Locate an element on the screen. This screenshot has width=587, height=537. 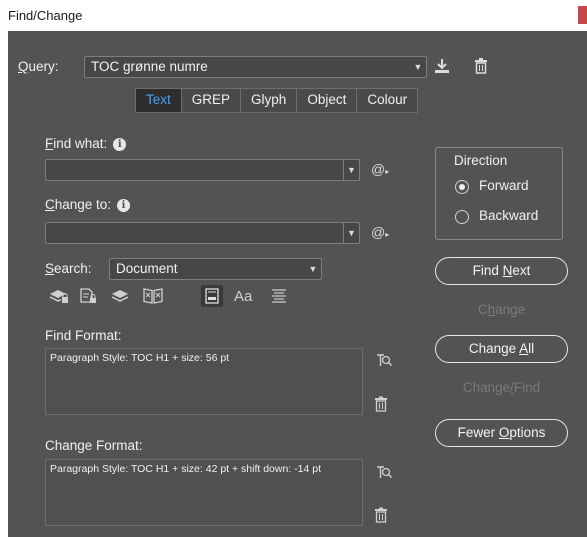
change-find-button: Change/Find is located at coordinates (501, 388).